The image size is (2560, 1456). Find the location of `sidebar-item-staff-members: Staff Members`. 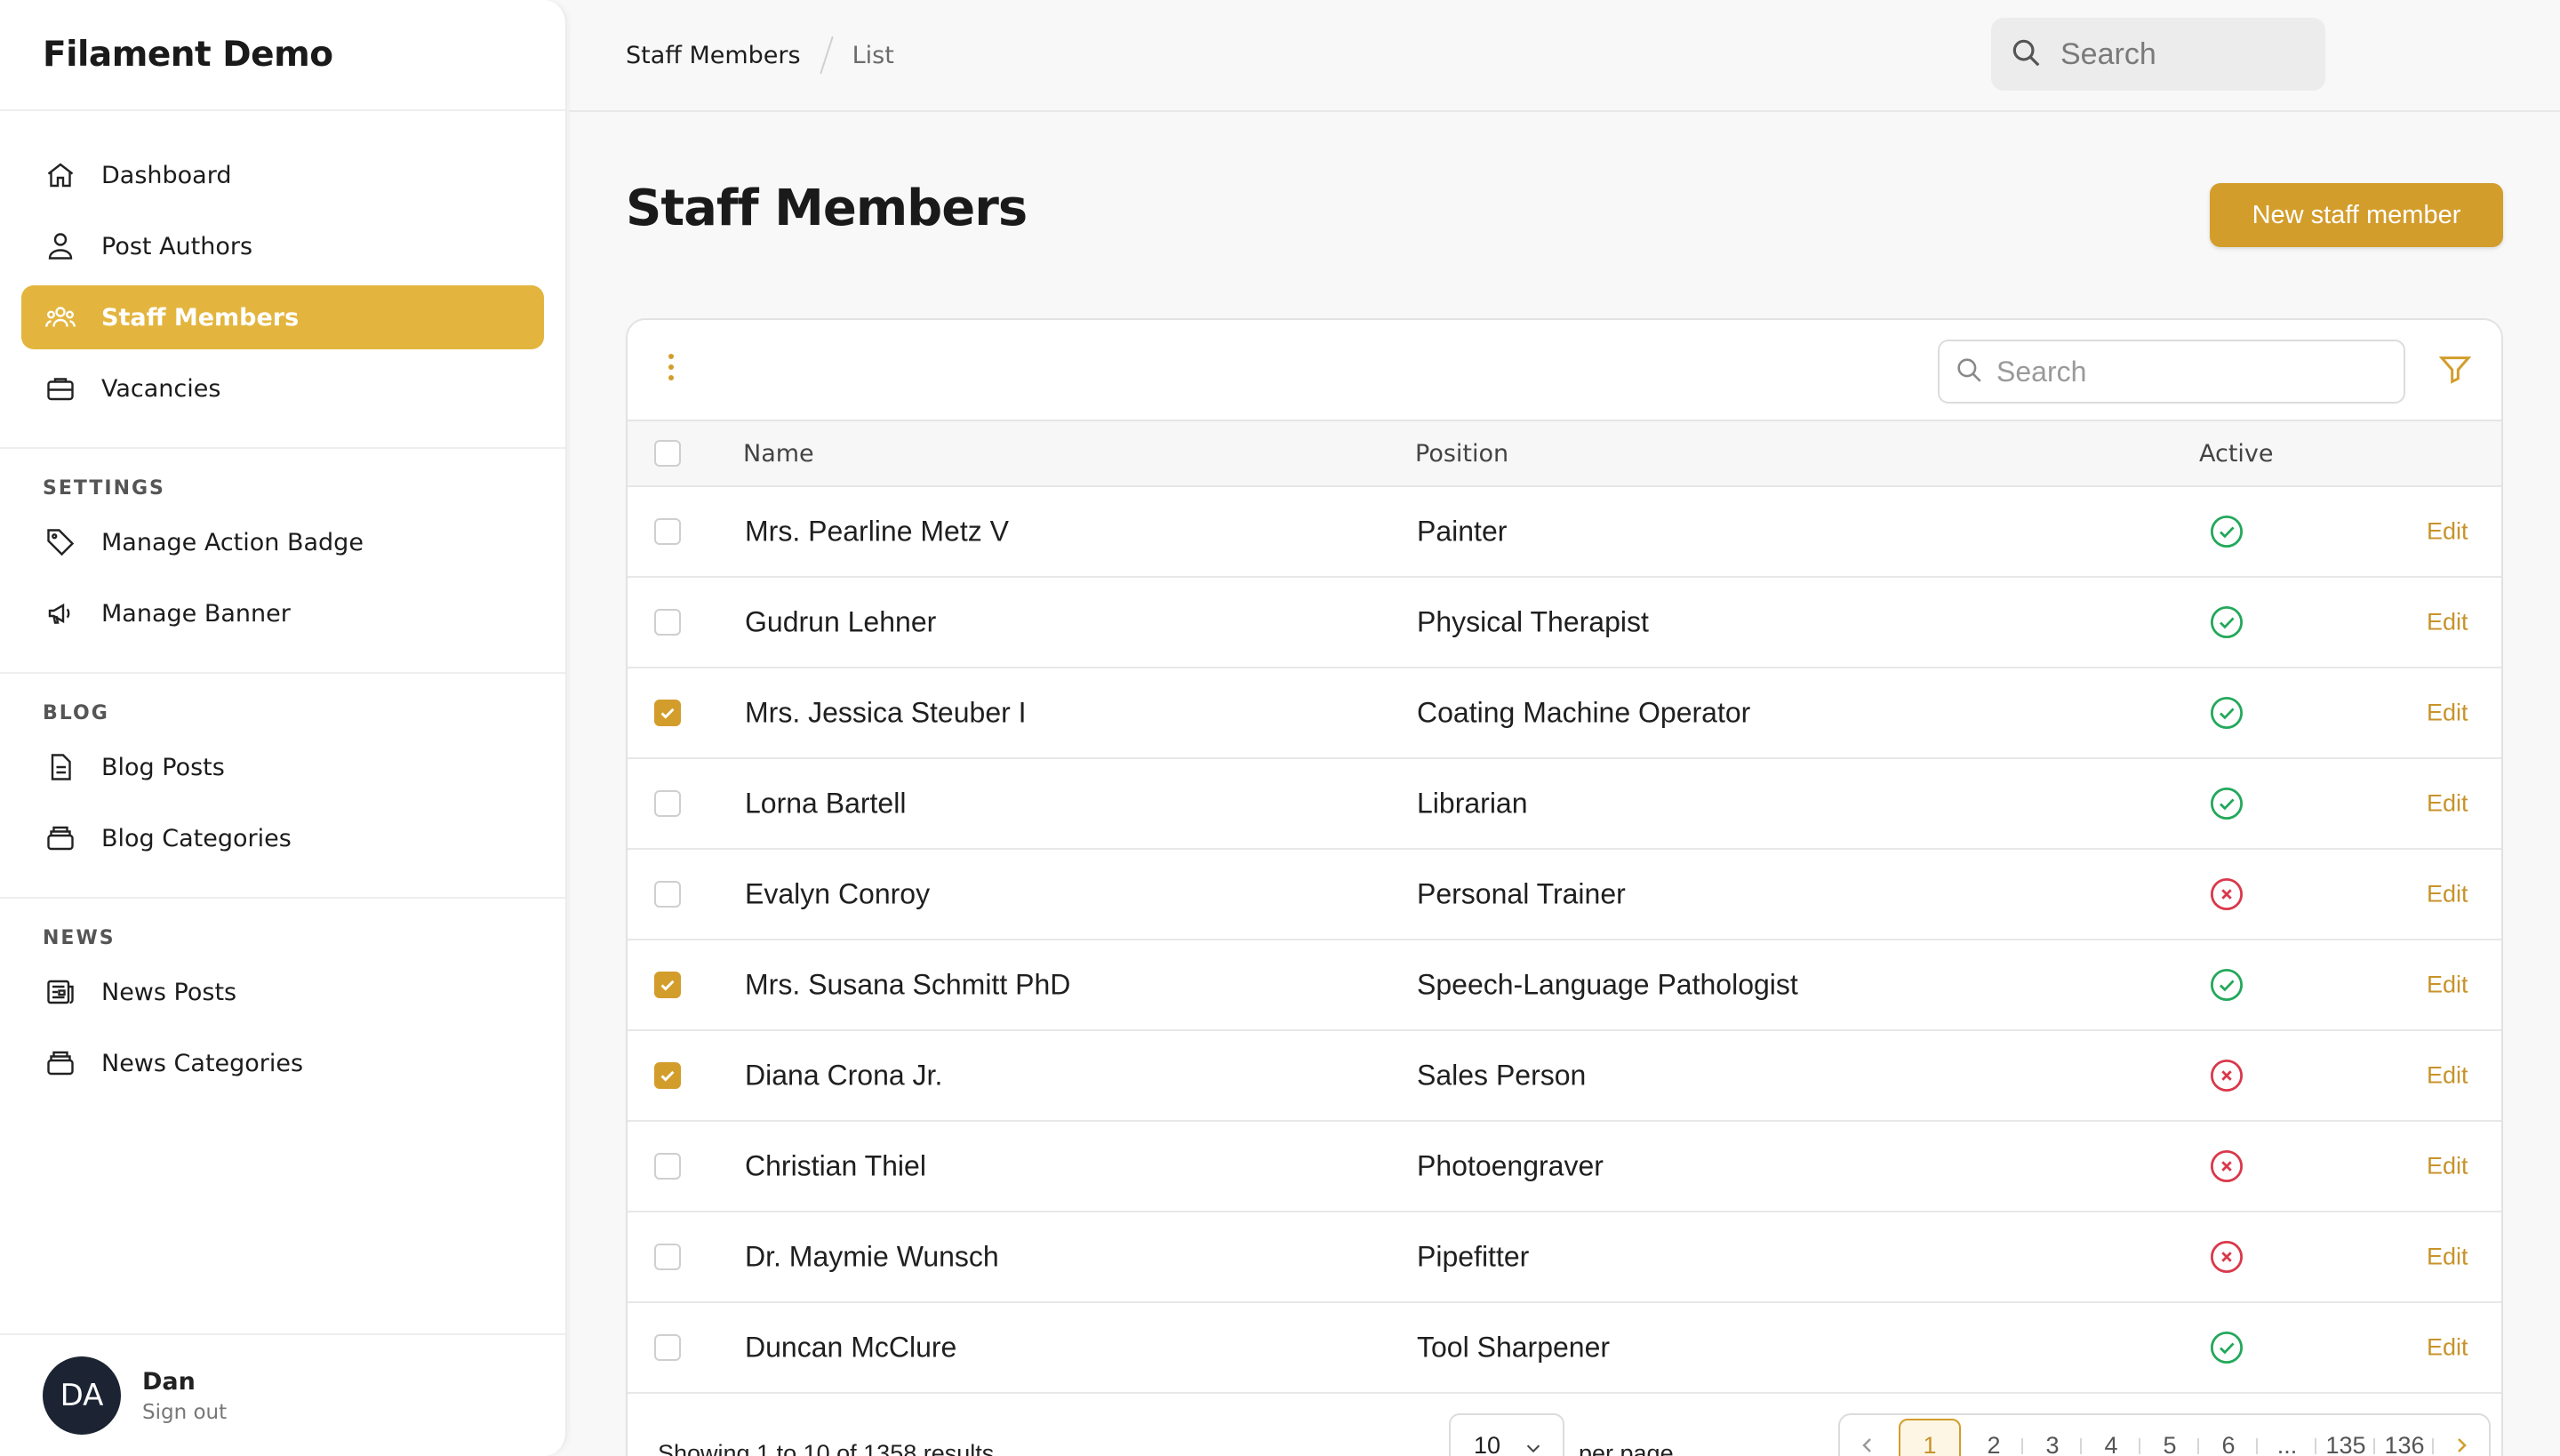

sidebar-item-staff-members: Staff Members is located at coordinates (282, 317).